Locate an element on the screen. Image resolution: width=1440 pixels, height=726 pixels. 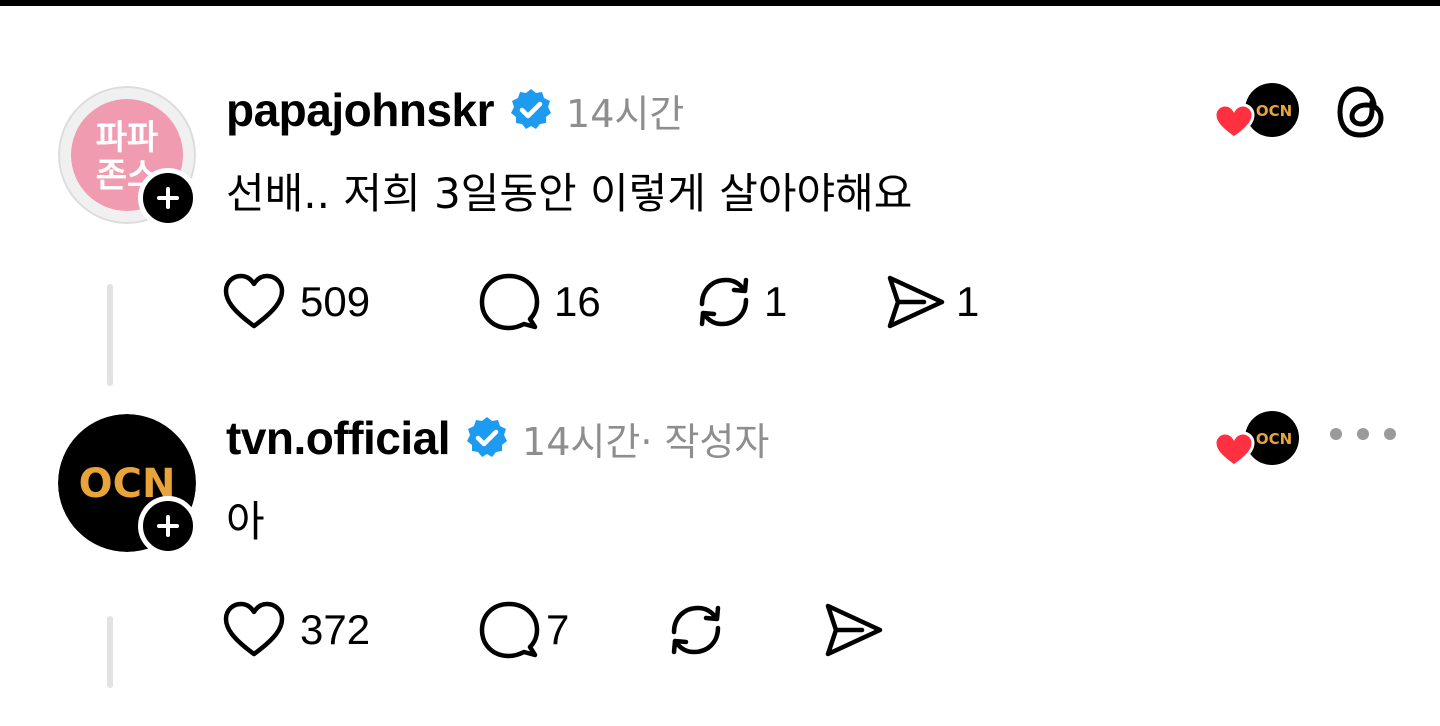
like-button: 509 is located at coordinates (296, 302).